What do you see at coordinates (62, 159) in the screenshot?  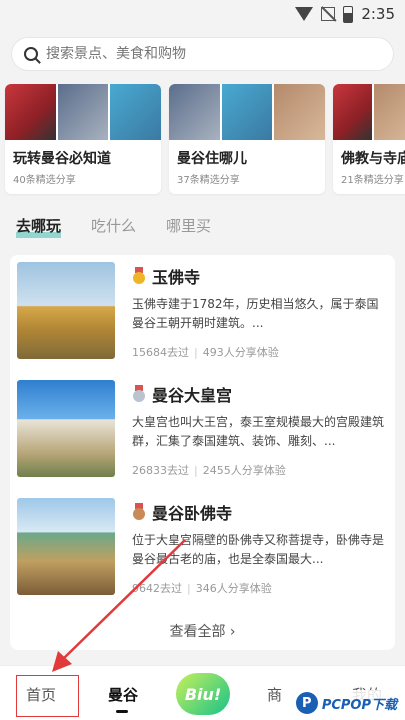 I see `guide-title: 玩转曼谷必知道` at bounding box center [62, 159].